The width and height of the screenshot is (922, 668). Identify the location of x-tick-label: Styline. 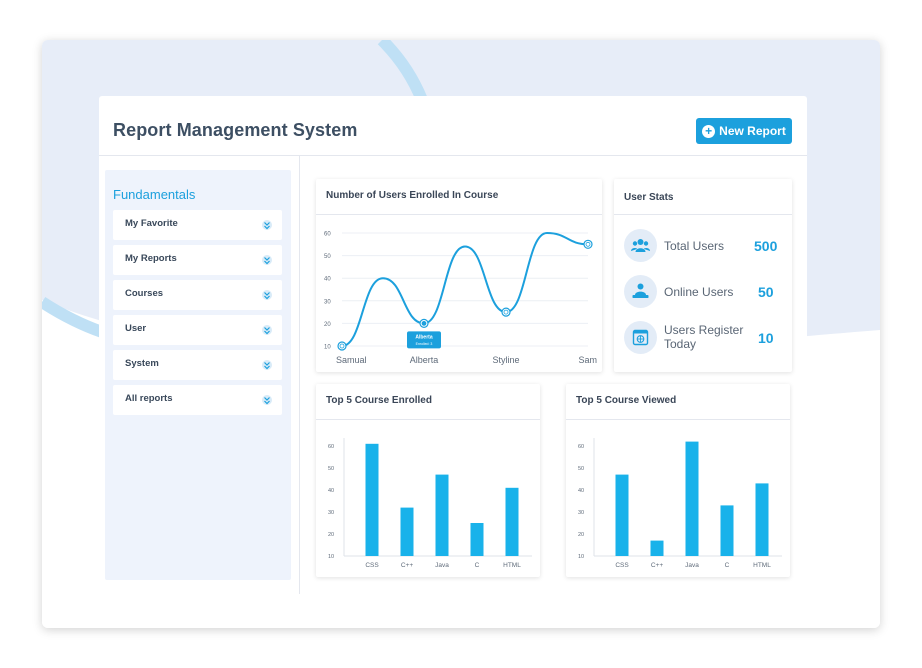
(505, 360).